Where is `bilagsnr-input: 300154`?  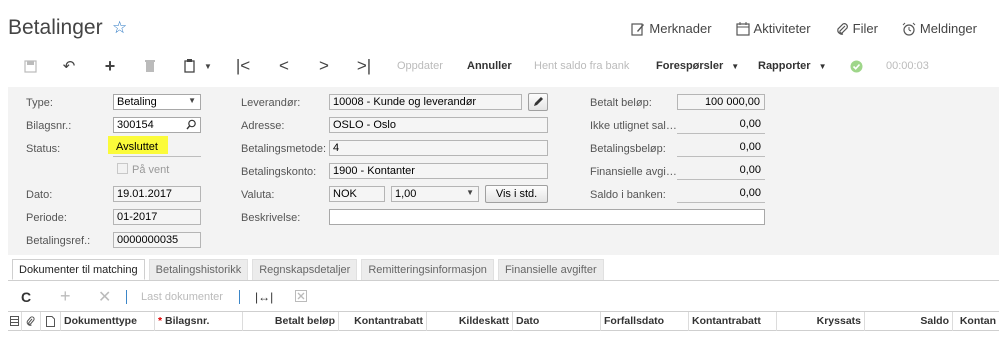
bilagsnr-input: 300154 is located at coordinates (157, 125).